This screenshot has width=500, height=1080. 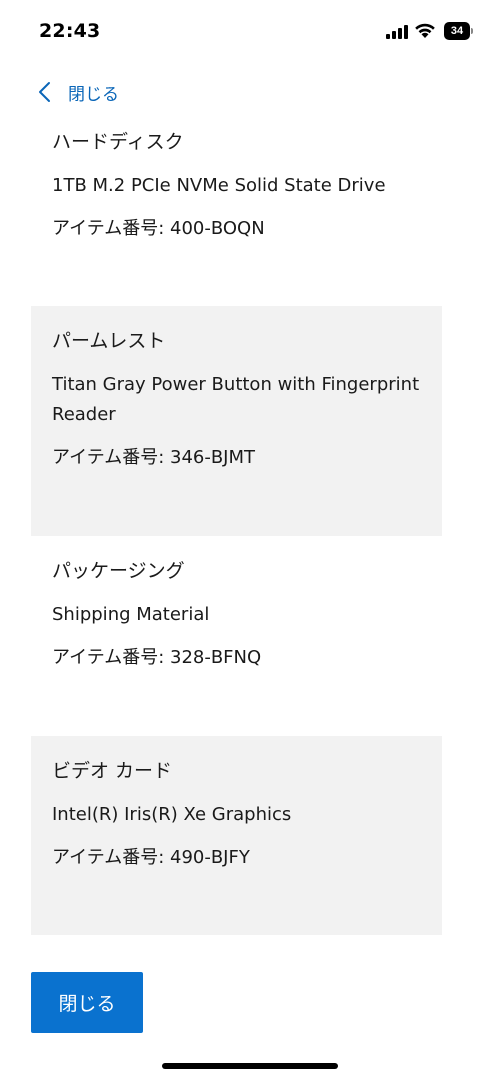 I want to click on item-number: アイテム番号: 346-BJMT, so click(x=154, y=457).